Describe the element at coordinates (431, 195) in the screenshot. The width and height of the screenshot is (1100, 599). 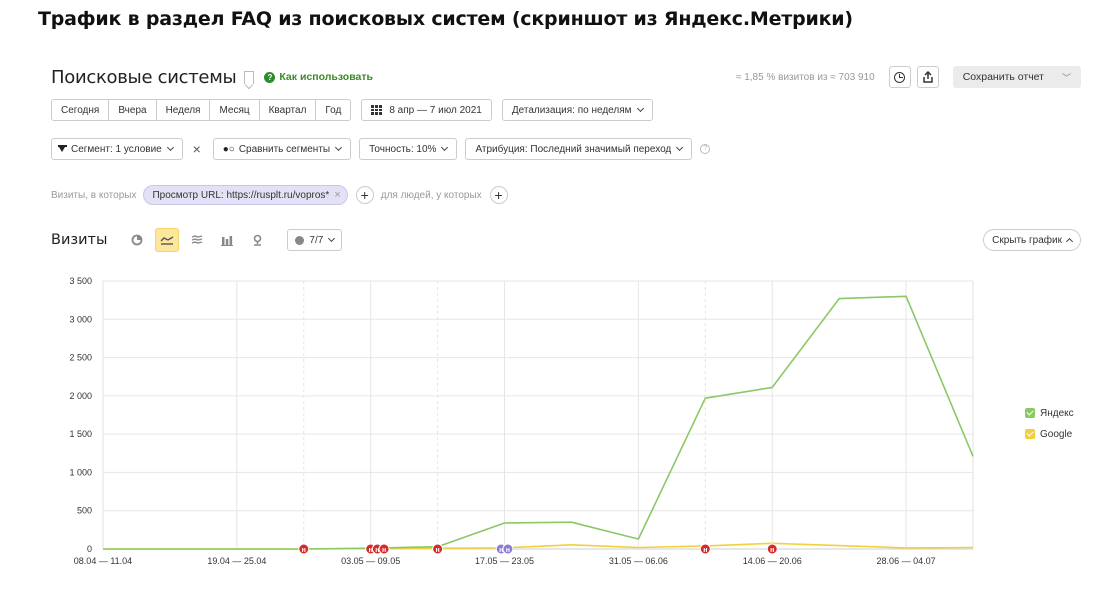
I see `people-conditions-label: для людей, у которых` at that location.